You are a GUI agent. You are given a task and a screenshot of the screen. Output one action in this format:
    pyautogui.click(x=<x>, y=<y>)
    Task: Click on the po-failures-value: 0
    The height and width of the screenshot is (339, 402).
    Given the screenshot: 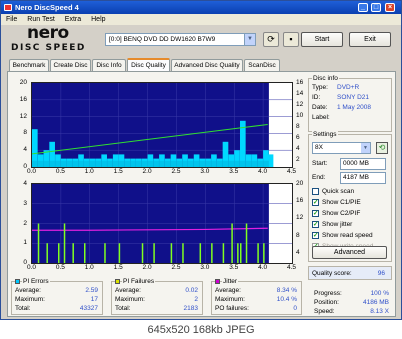 What is the action you would take?
    pyautogui.click(x=295, y=308)
    